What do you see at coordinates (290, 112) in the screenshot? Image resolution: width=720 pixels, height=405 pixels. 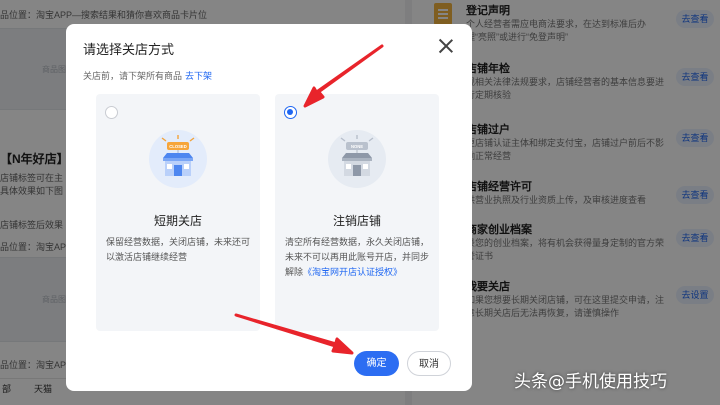 I see `radio-deregister-store` at bounding box center [290, 112].